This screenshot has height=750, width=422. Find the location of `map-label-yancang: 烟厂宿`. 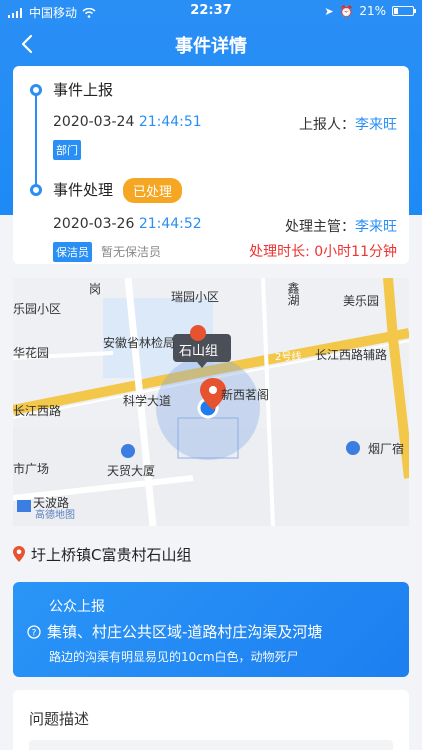

map-label-yancang: 烟厂宿 is located at coordinates (386, 449).